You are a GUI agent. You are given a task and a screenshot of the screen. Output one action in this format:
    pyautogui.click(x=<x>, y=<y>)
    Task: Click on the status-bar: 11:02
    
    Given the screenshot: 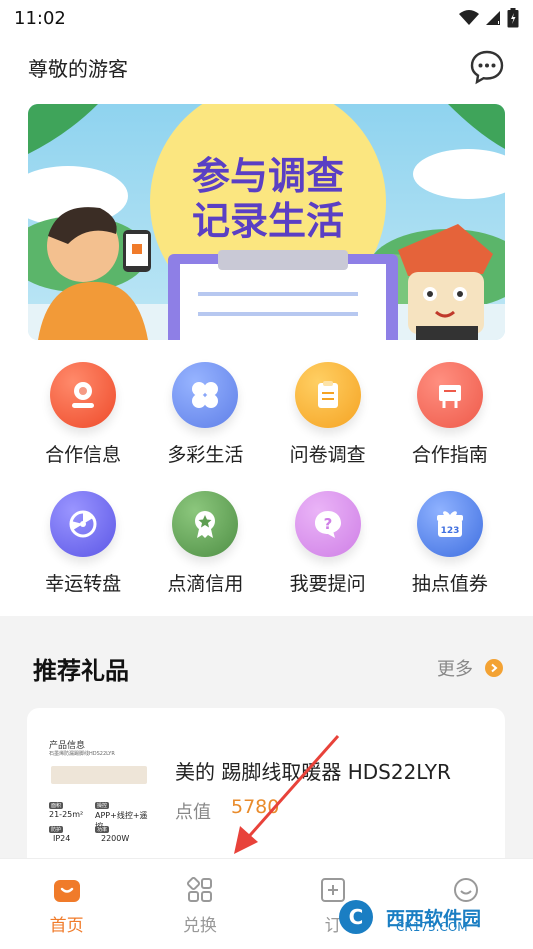 What is the action you would take?
    pyautogui.click(x=266, y=18)
    